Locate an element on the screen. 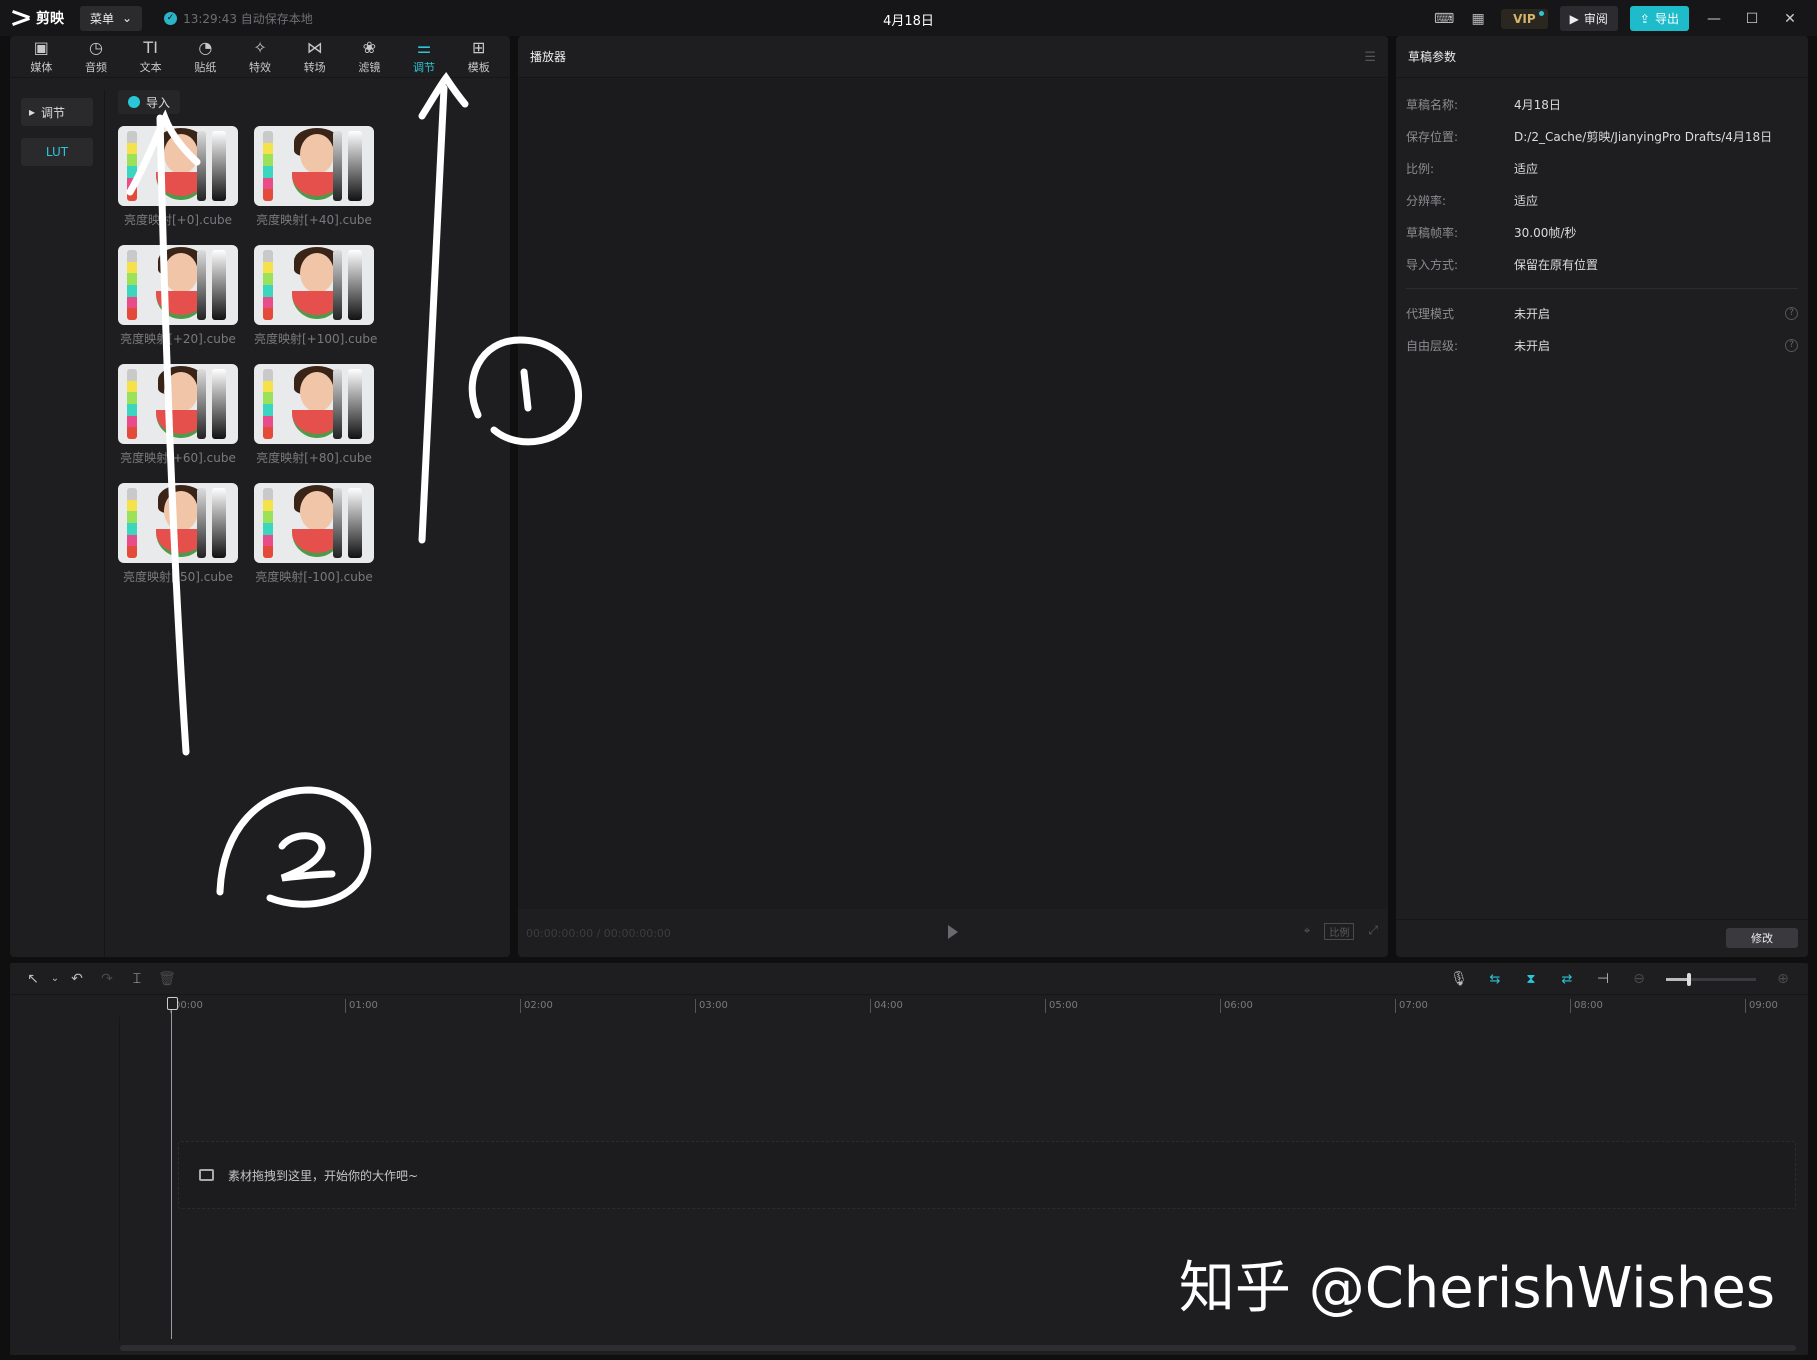  tab-sticker: ◔ 贴纸 is located at coordinates (205, 56).